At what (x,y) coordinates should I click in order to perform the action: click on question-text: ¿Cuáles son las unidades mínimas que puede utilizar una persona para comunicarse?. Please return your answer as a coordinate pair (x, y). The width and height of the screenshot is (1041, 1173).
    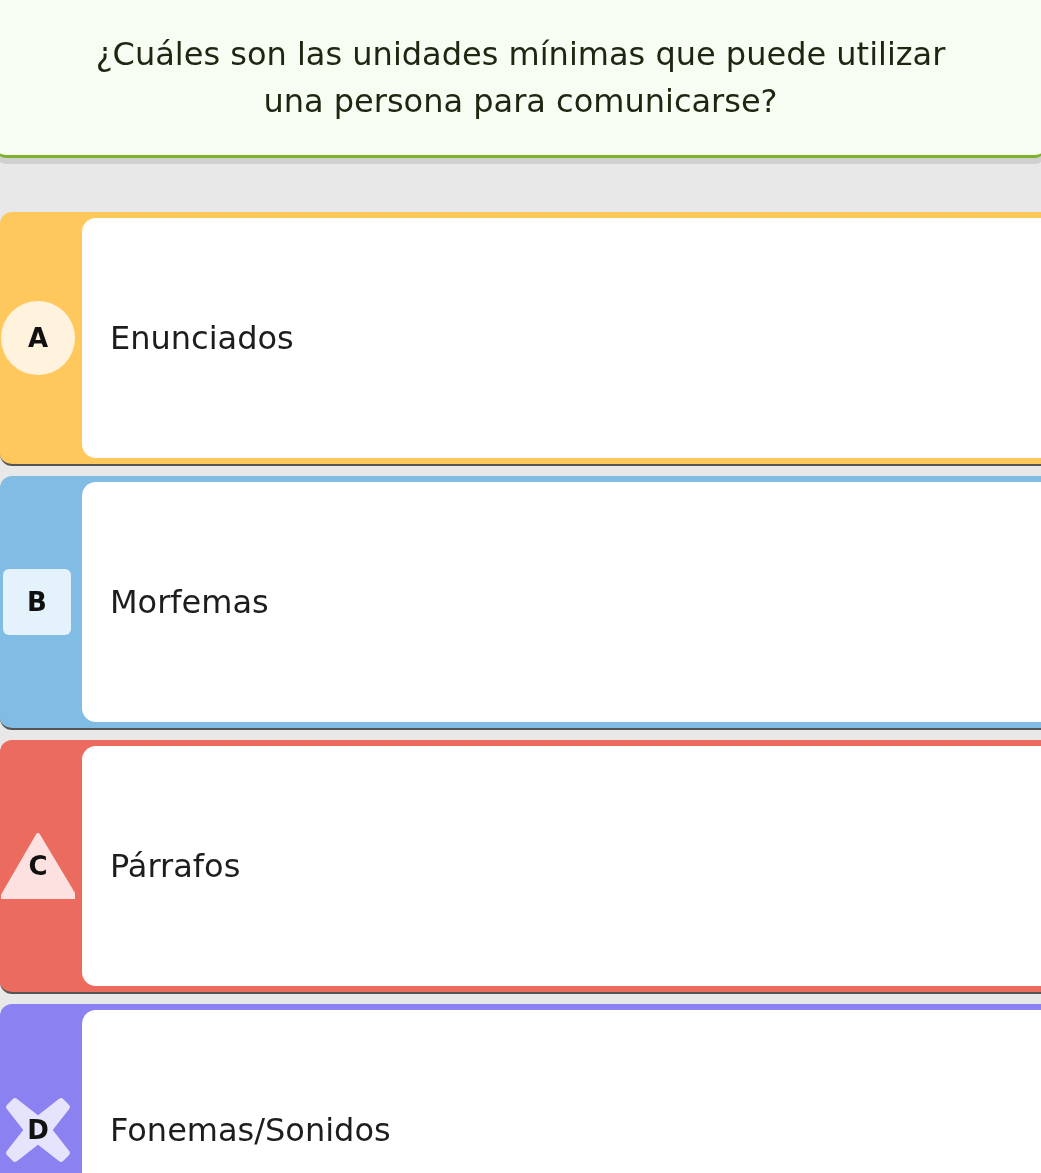
    Looking at the image, I should click on (520, 78).